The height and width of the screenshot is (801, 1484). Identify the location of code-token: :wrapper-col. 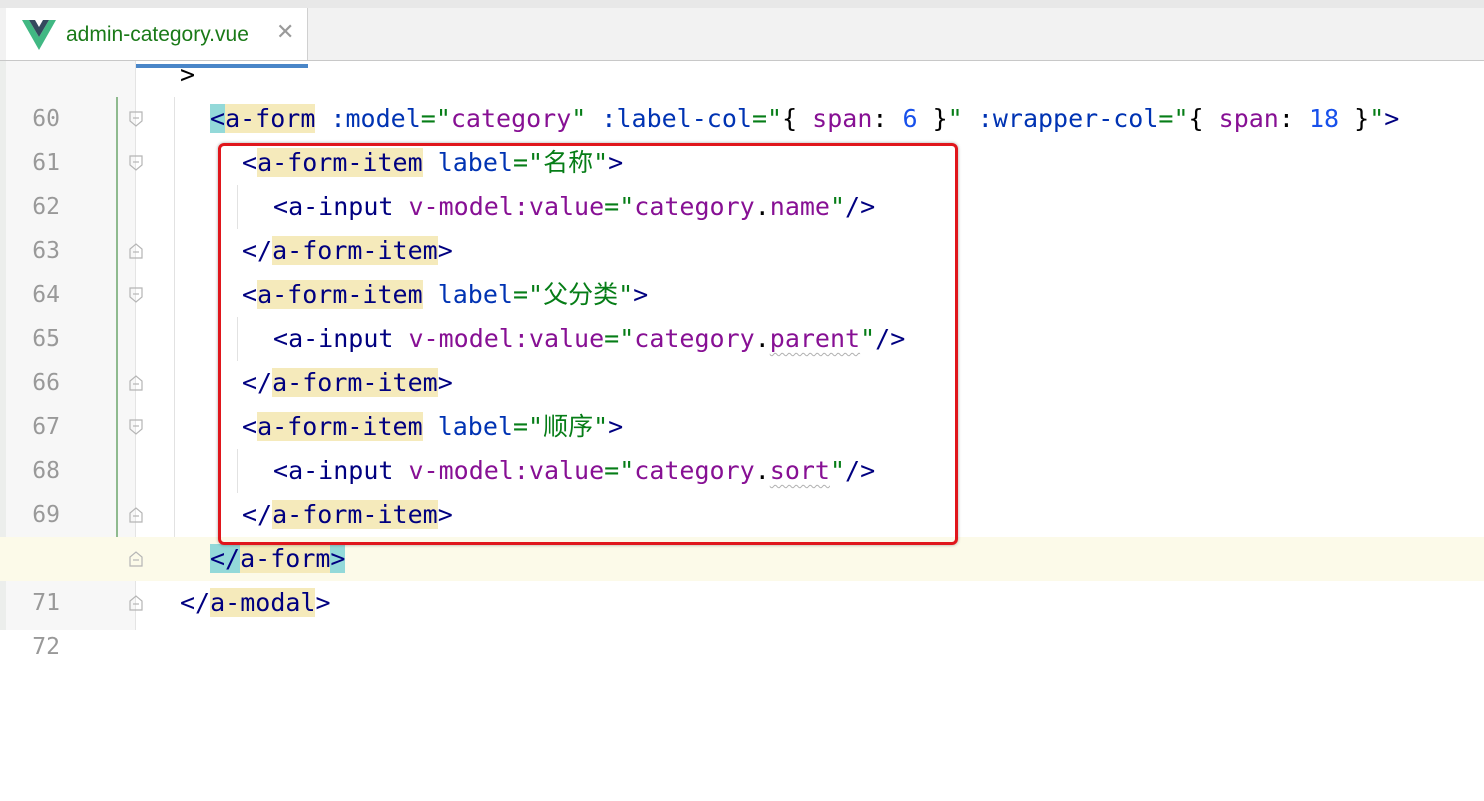
(1068, 118).